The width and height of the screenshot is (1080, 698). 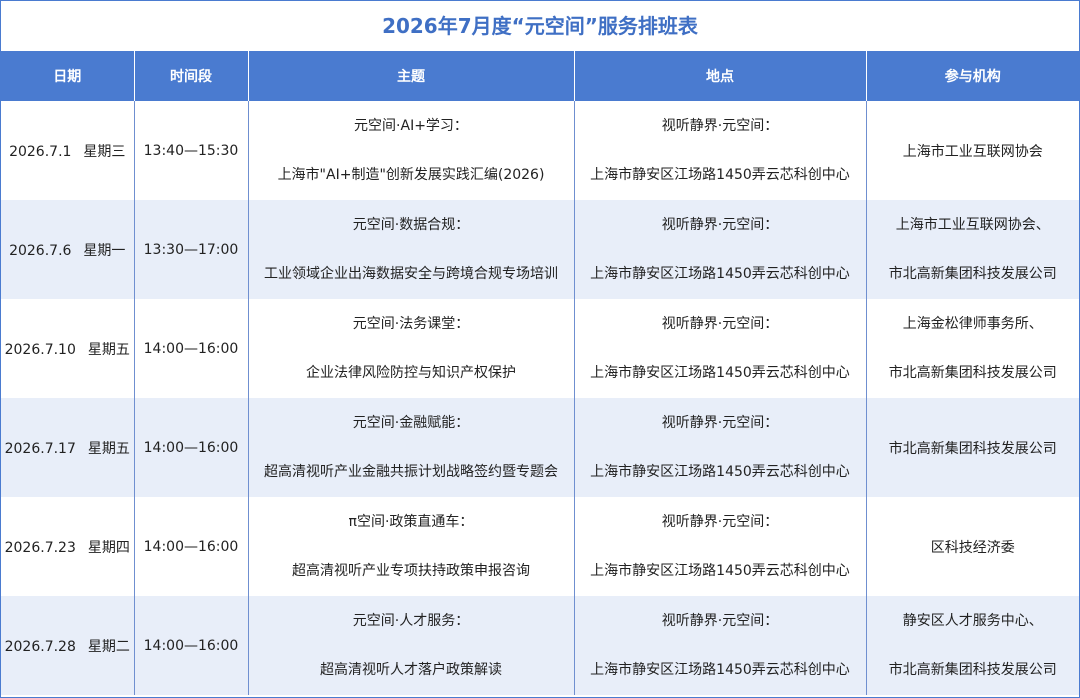 I want to click on organization-name: 静安区人才服务中心、, so click(x=972, y=621).